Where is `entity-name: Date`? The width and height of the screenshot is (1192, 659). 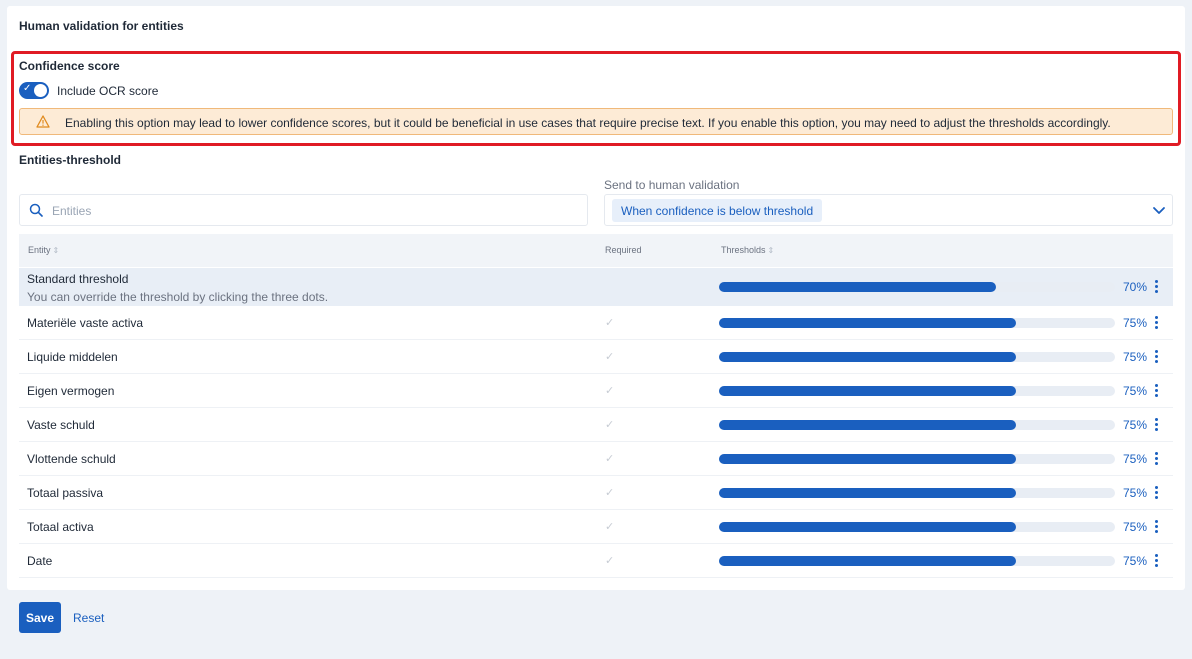 entity-name: Date is located at coordinates (40, 561).